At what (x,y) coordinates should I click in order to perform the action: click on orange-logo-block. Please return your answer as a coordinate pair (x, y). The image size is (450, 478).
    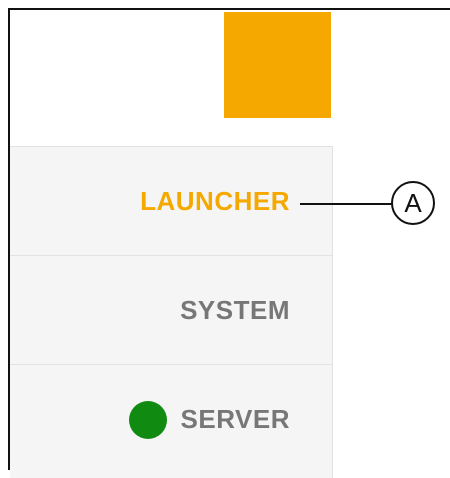
    Looking at the image, I should click on (277, 65).